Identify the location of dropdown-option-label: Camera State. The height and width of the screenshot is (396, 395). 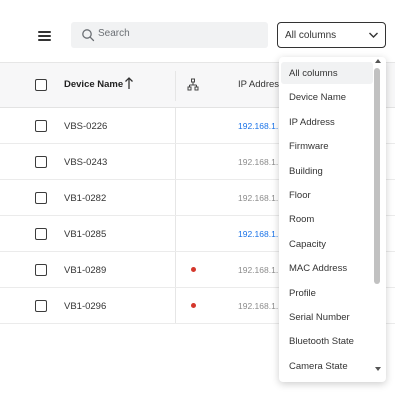
(318, 366).